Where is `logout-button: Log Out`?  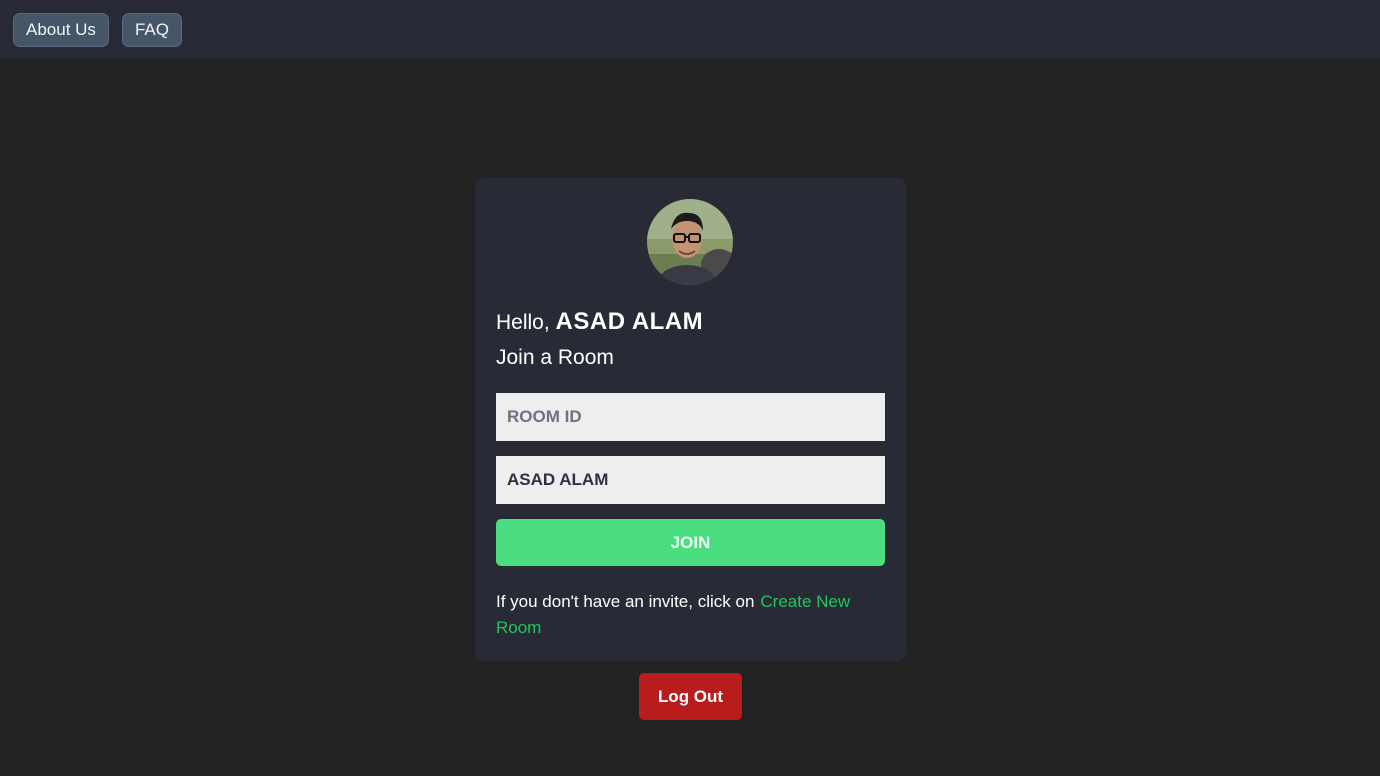 logout-button: Log Out is located at coordinates (690, 696).